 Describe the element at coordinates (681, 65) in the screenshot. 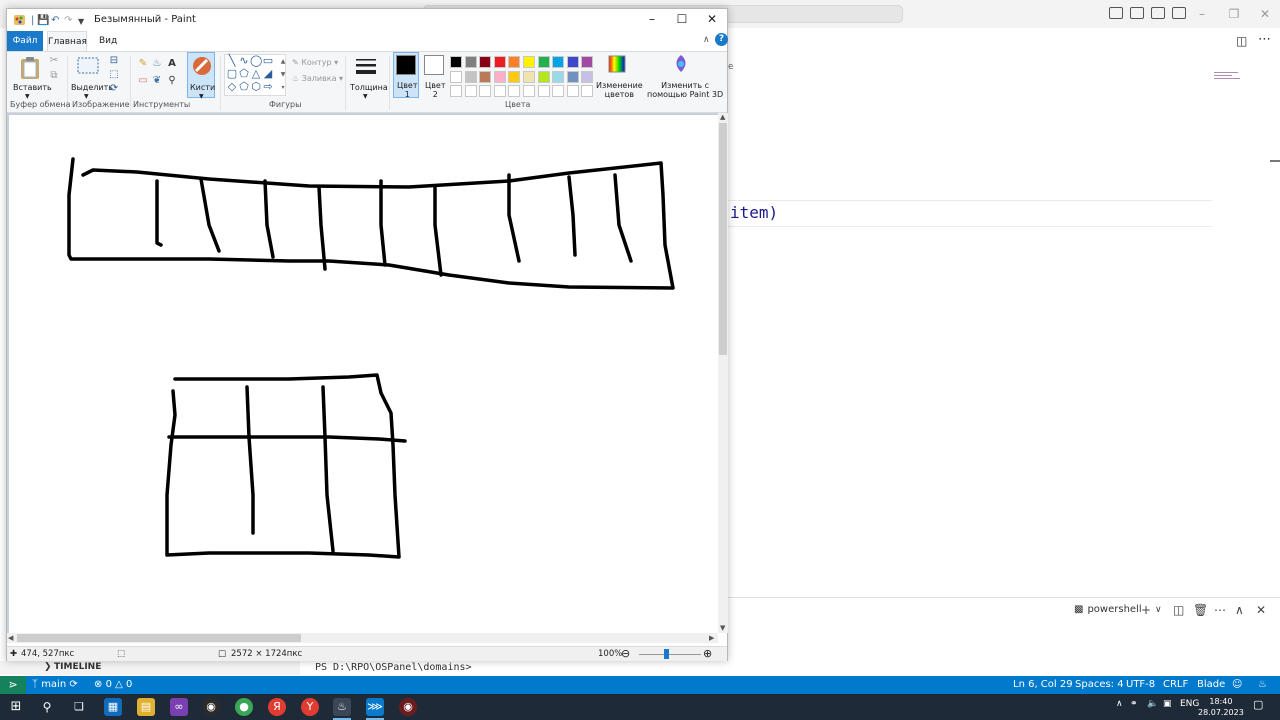

I see `paint3d-icon` at that location.